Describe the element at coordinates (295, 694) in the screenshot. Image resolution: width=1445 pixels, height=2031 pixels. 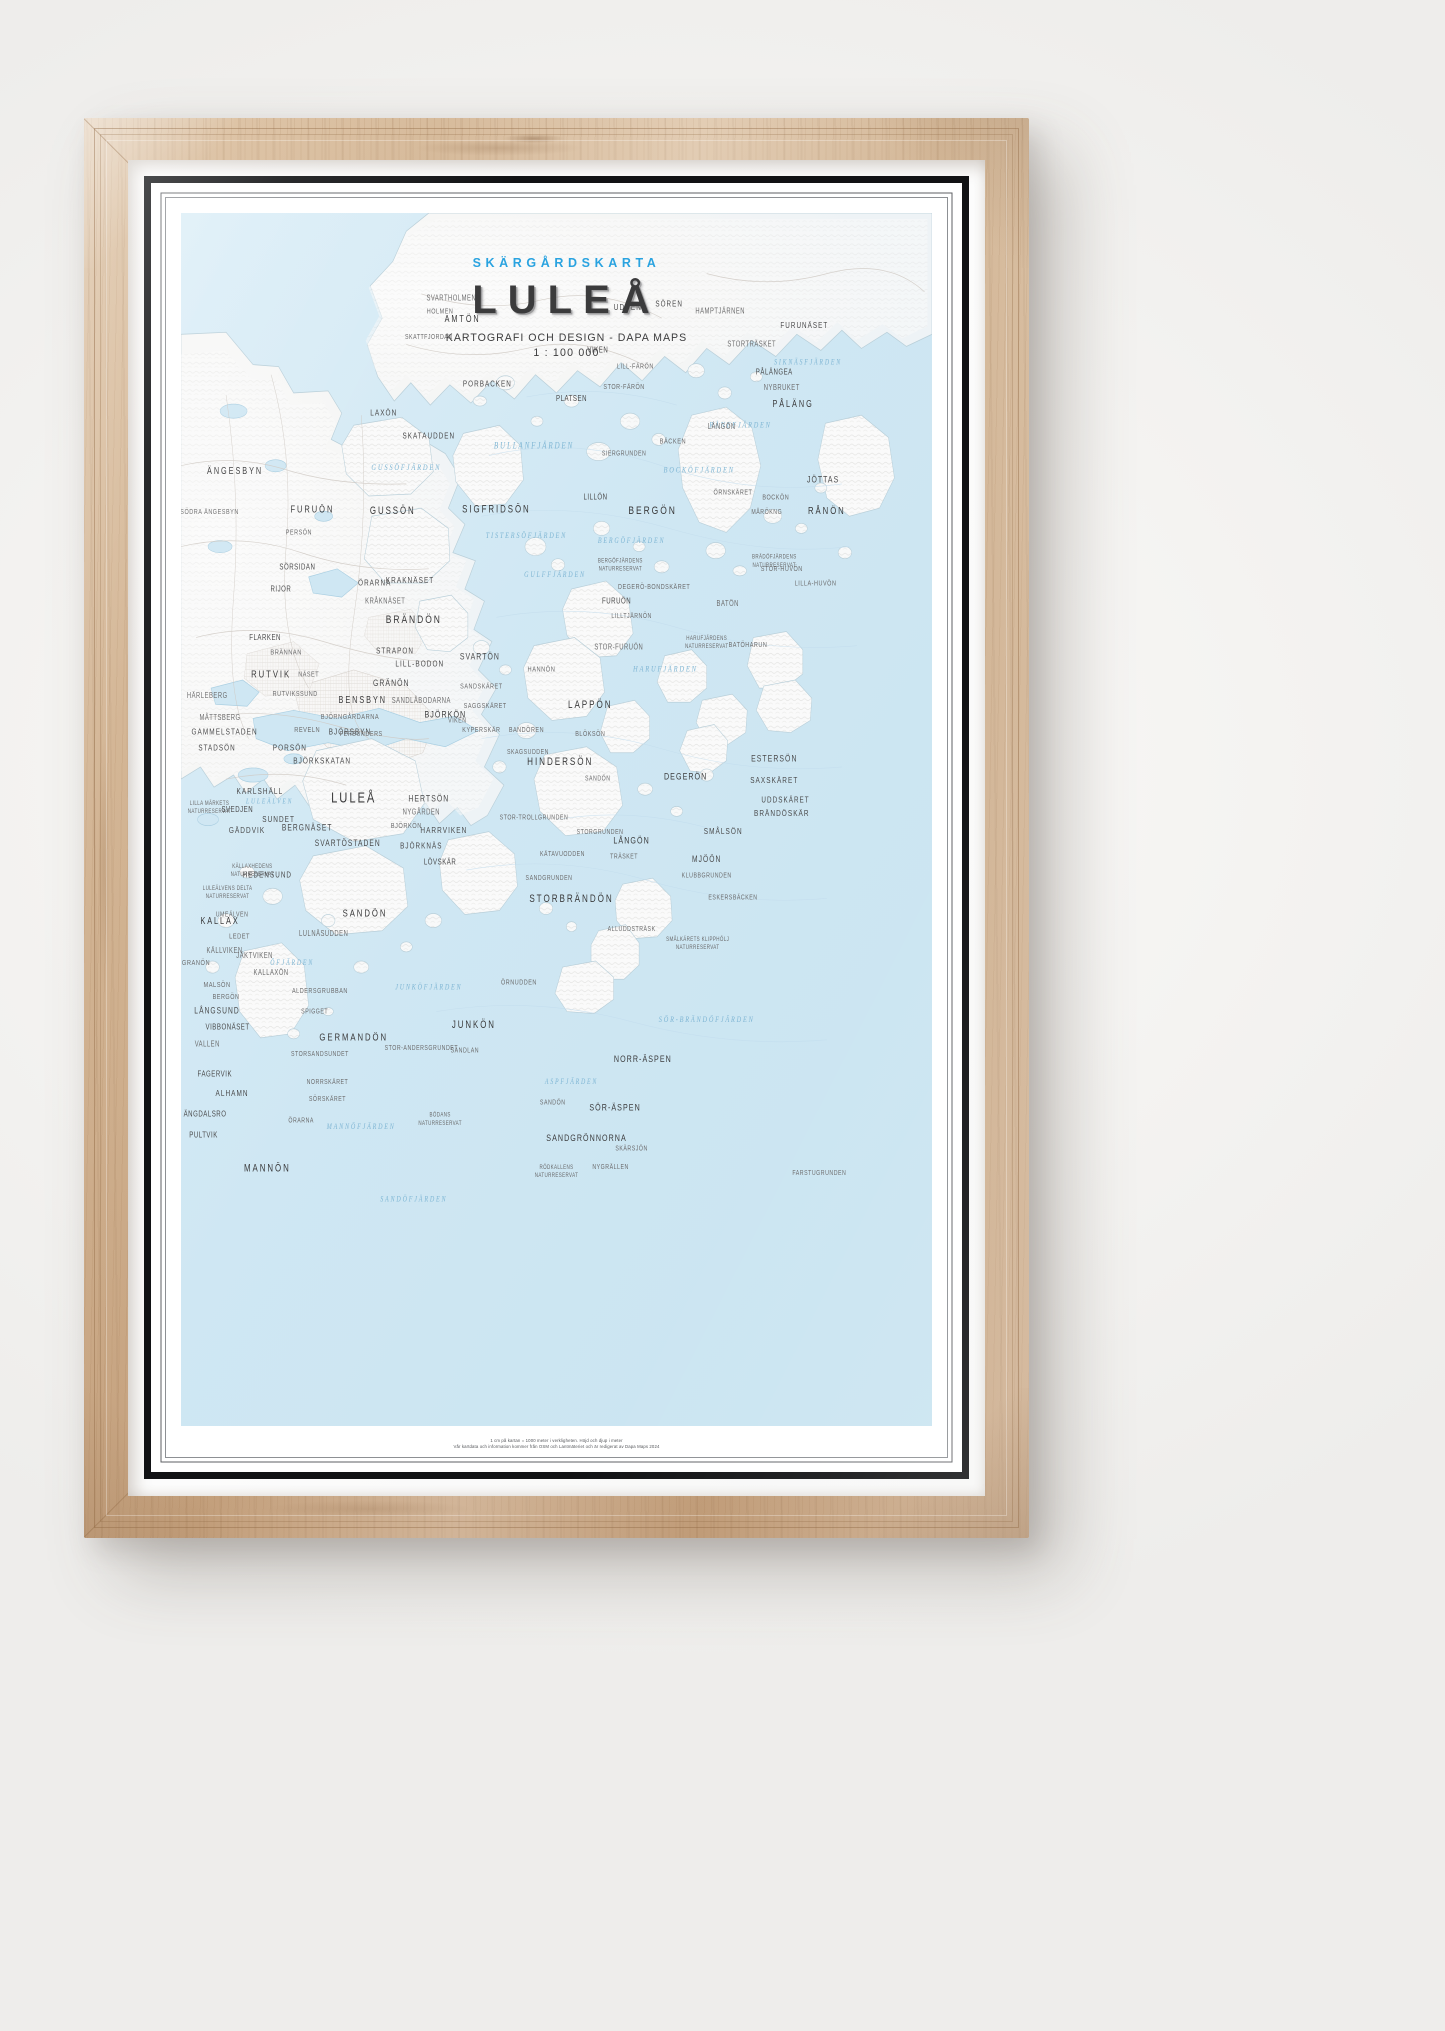
I see `map-place-label: RUTVIKSSUND` at that location.